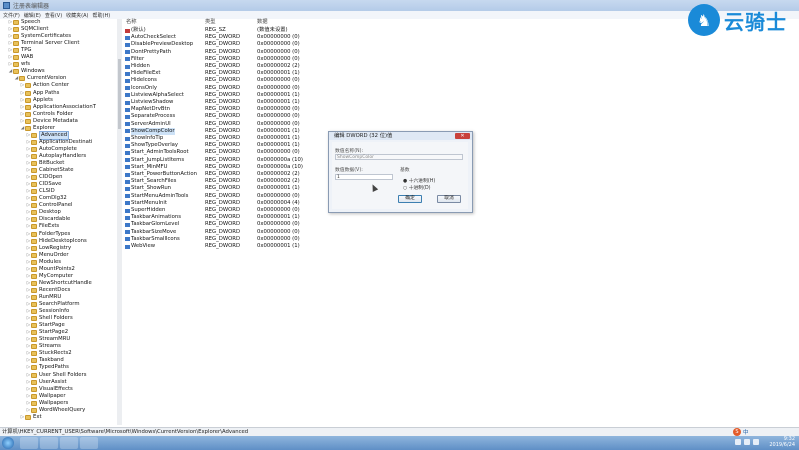 This screenshot has width=799, height=450. I want to click on value-row: Filter REG_DWORD 0x00000000 (0), so click(272, 59).